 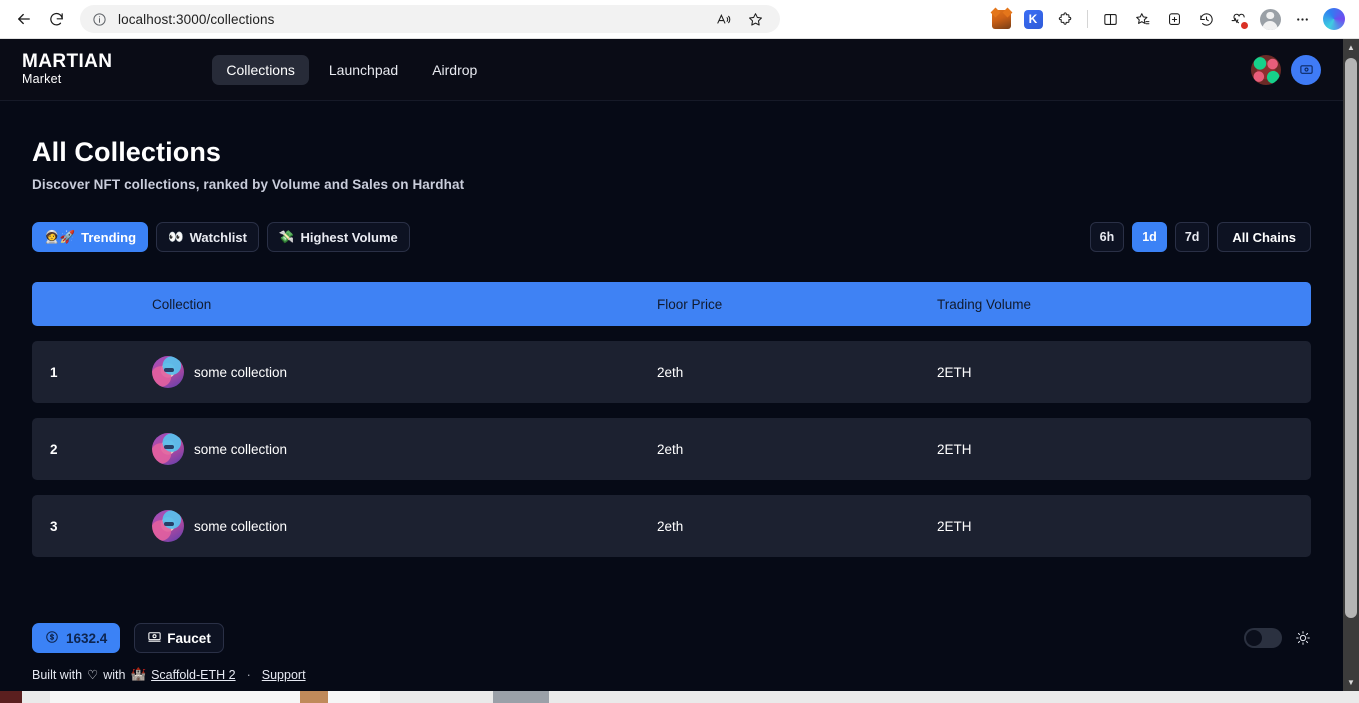 I want to click on page-scrollbar: ▲ ▼, so click(x=1351, y=365).